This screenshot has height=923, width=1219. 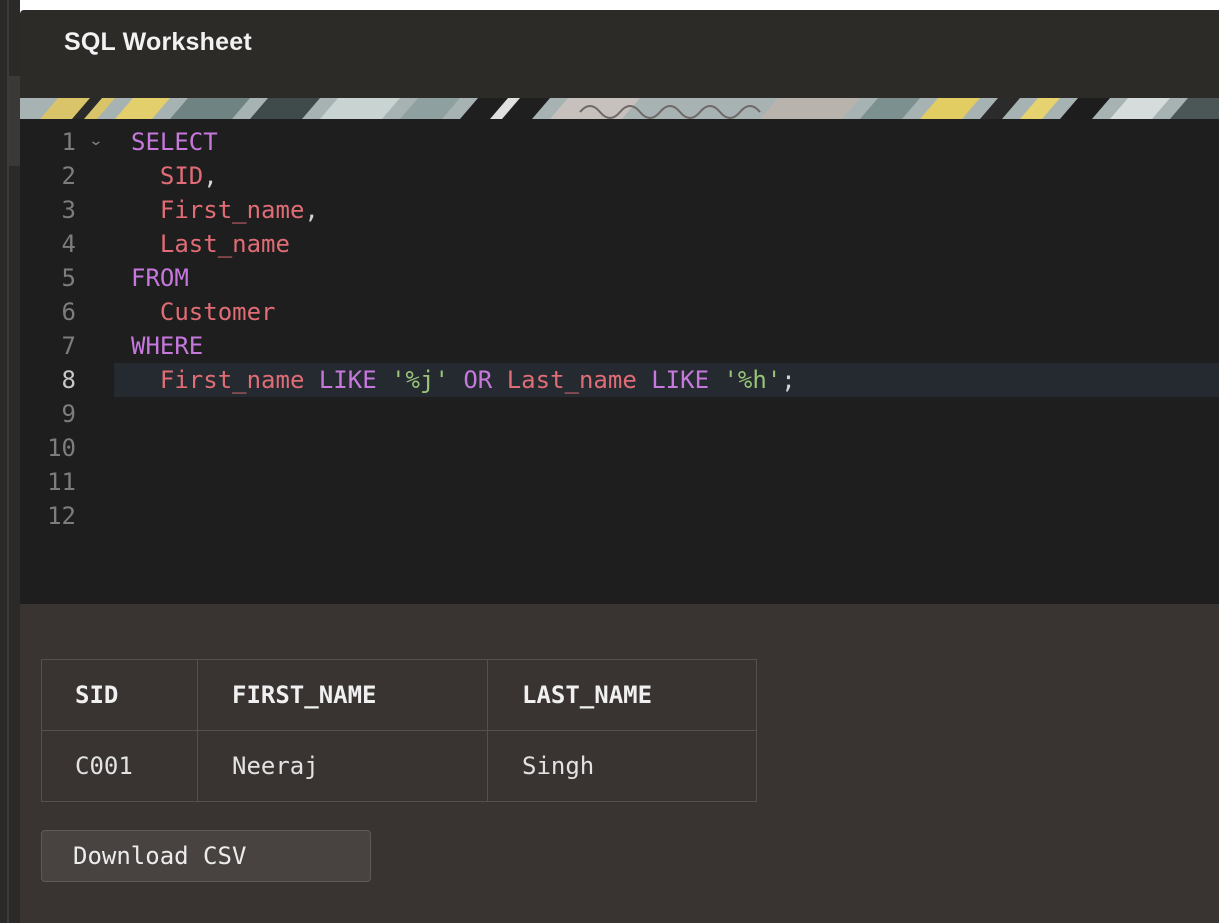 What do you see at coordinates (68, 346) in the screenshot?
I see `line-number: 7` at bounding box center [68, 346].